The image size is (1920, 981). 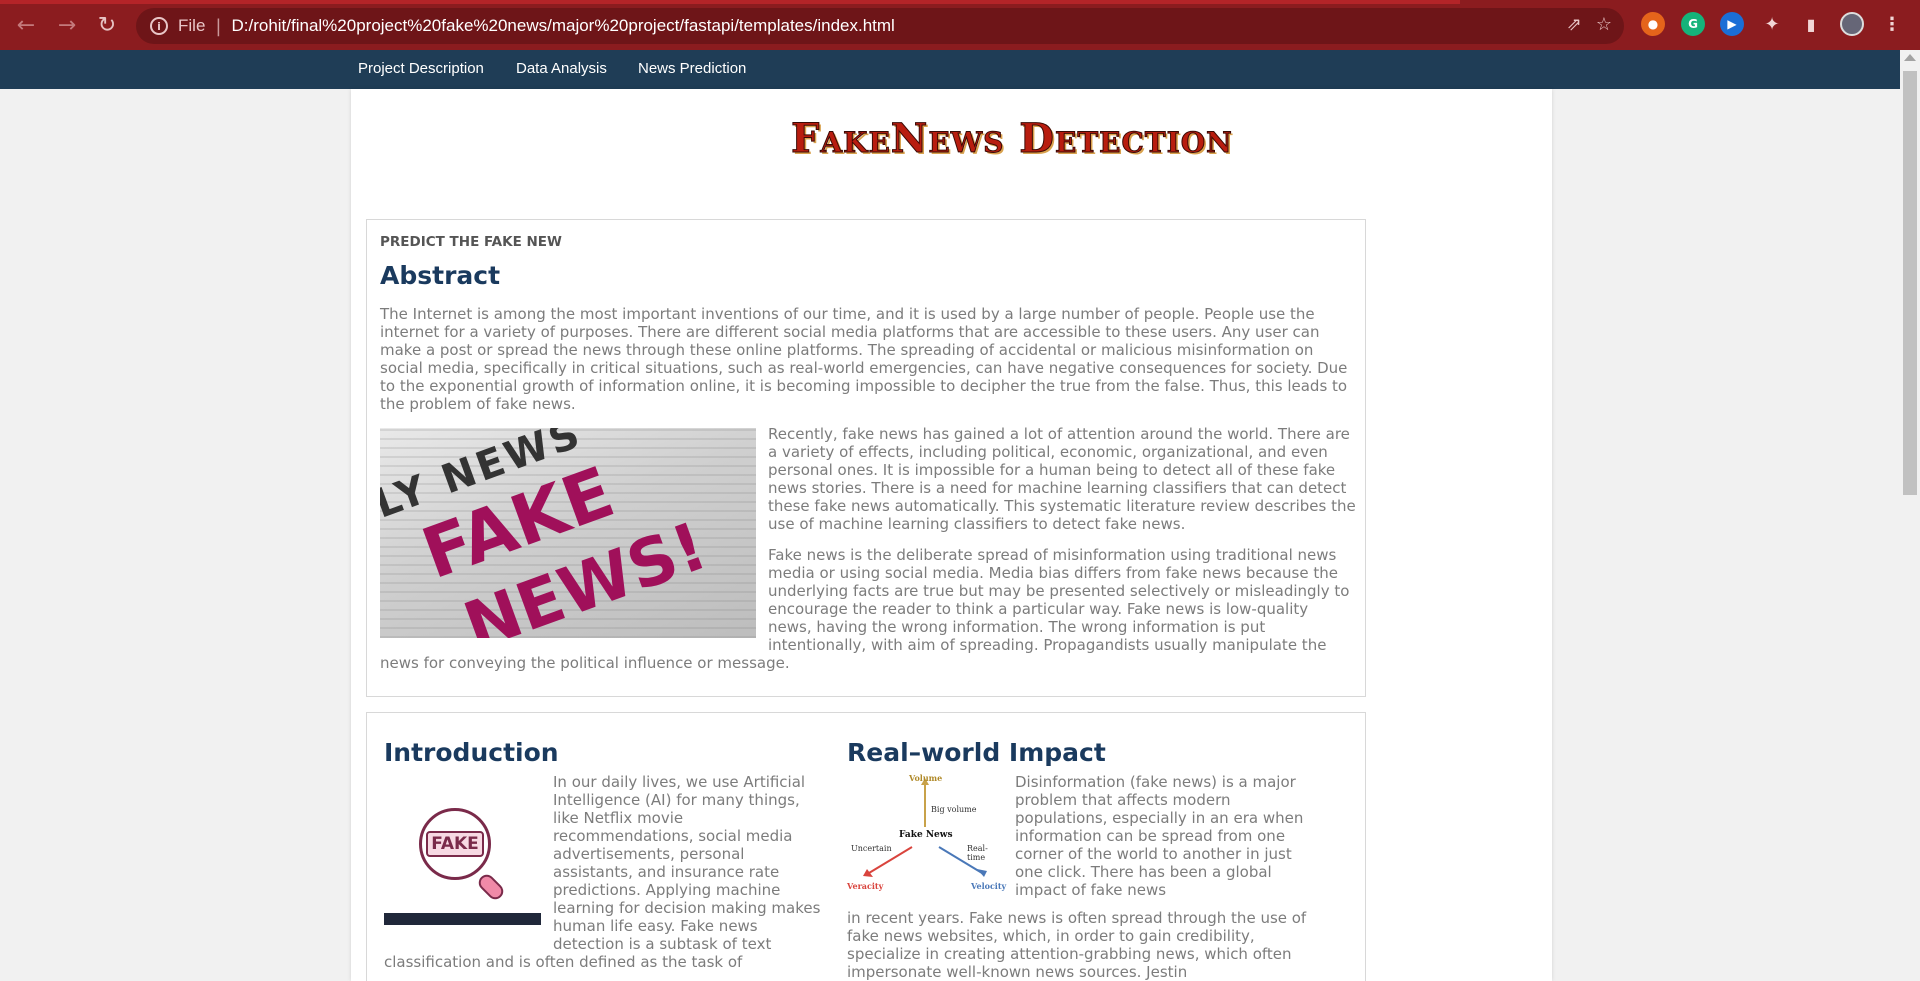 I want to click on diagram-velocity-label: Velocity, so click(x=989, y=886).